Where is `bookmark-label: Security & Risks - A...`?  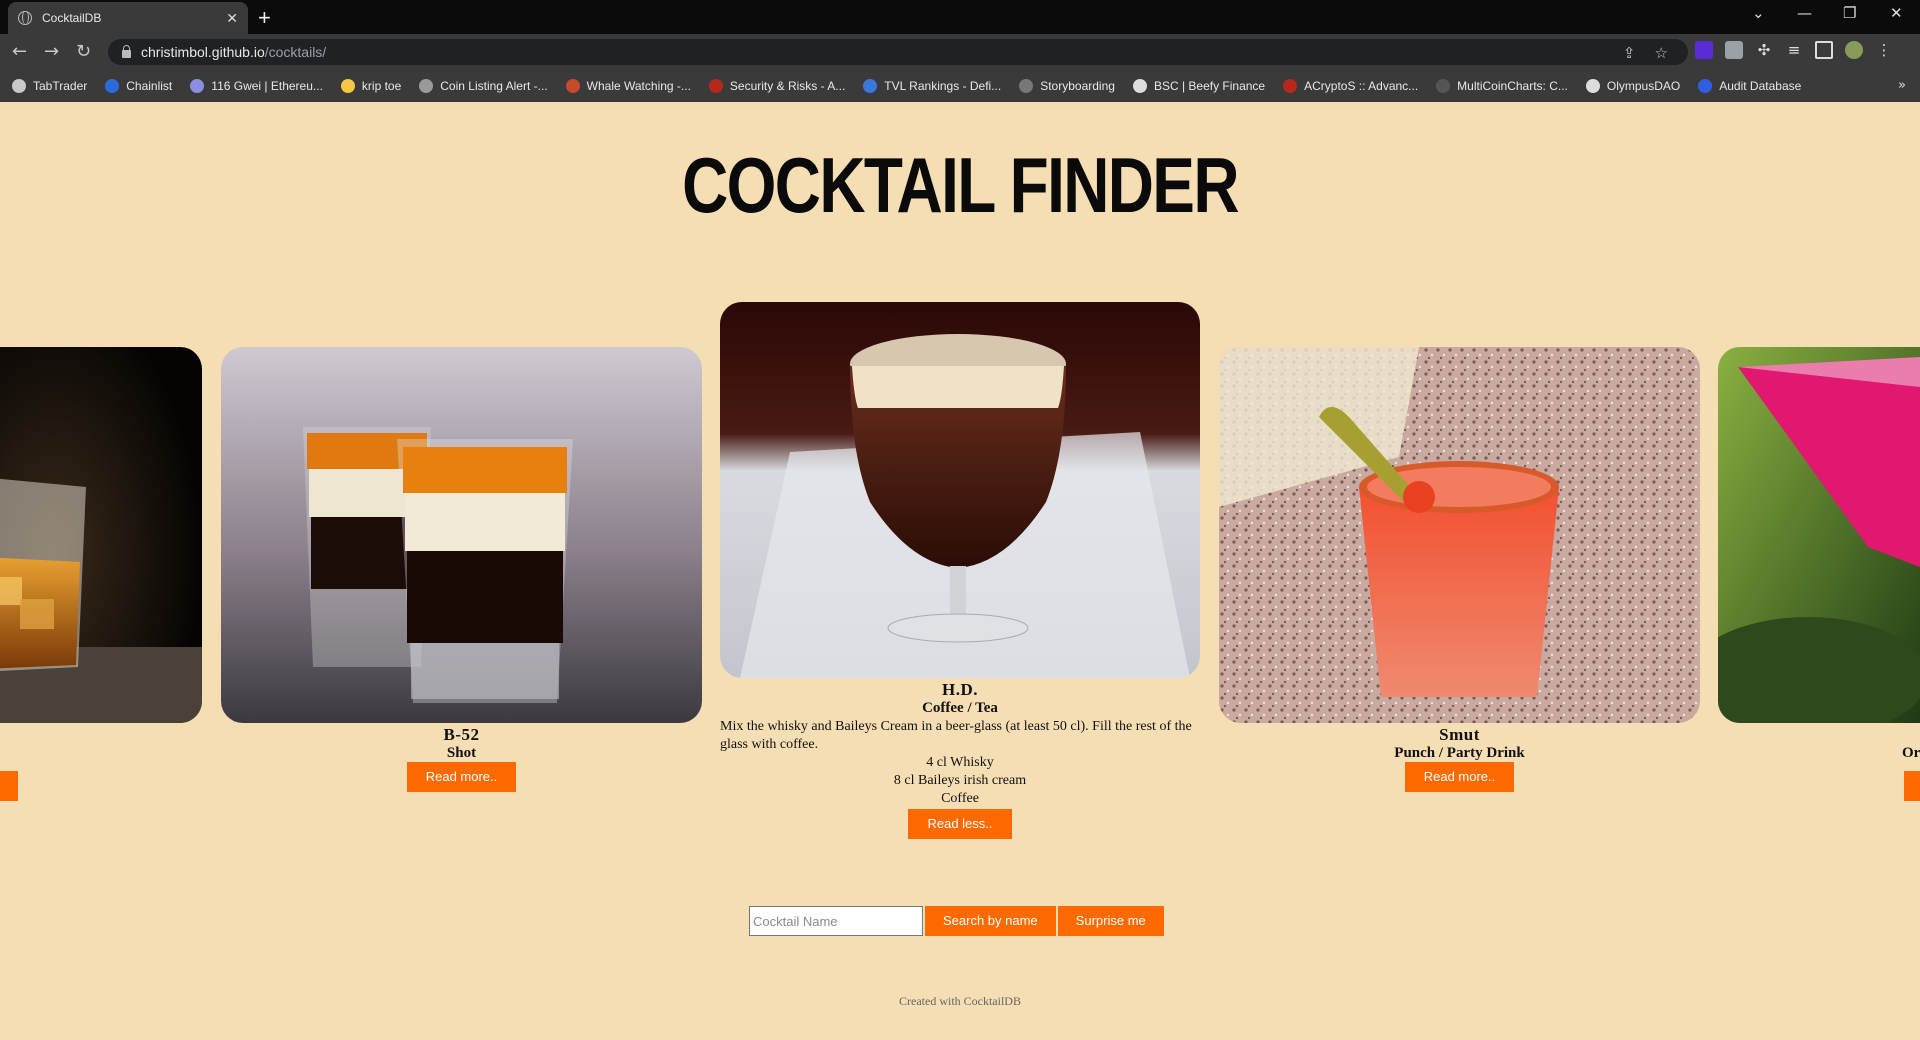 bookmark-label: Security & Risks - A... is located at coordinates (787, 86).